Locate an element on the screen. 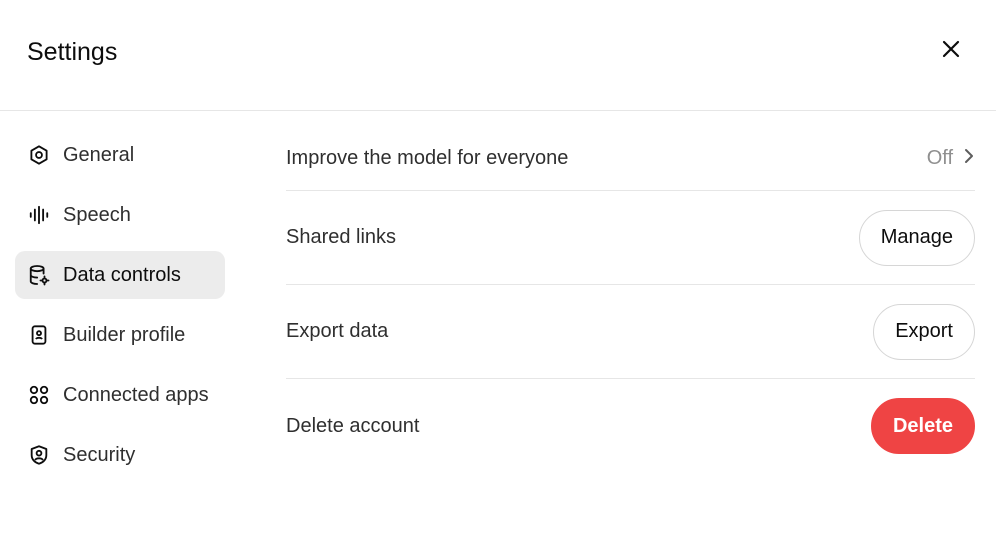 The image size is (996, 546). database-settings-icon is located at coordinates (39, 275).